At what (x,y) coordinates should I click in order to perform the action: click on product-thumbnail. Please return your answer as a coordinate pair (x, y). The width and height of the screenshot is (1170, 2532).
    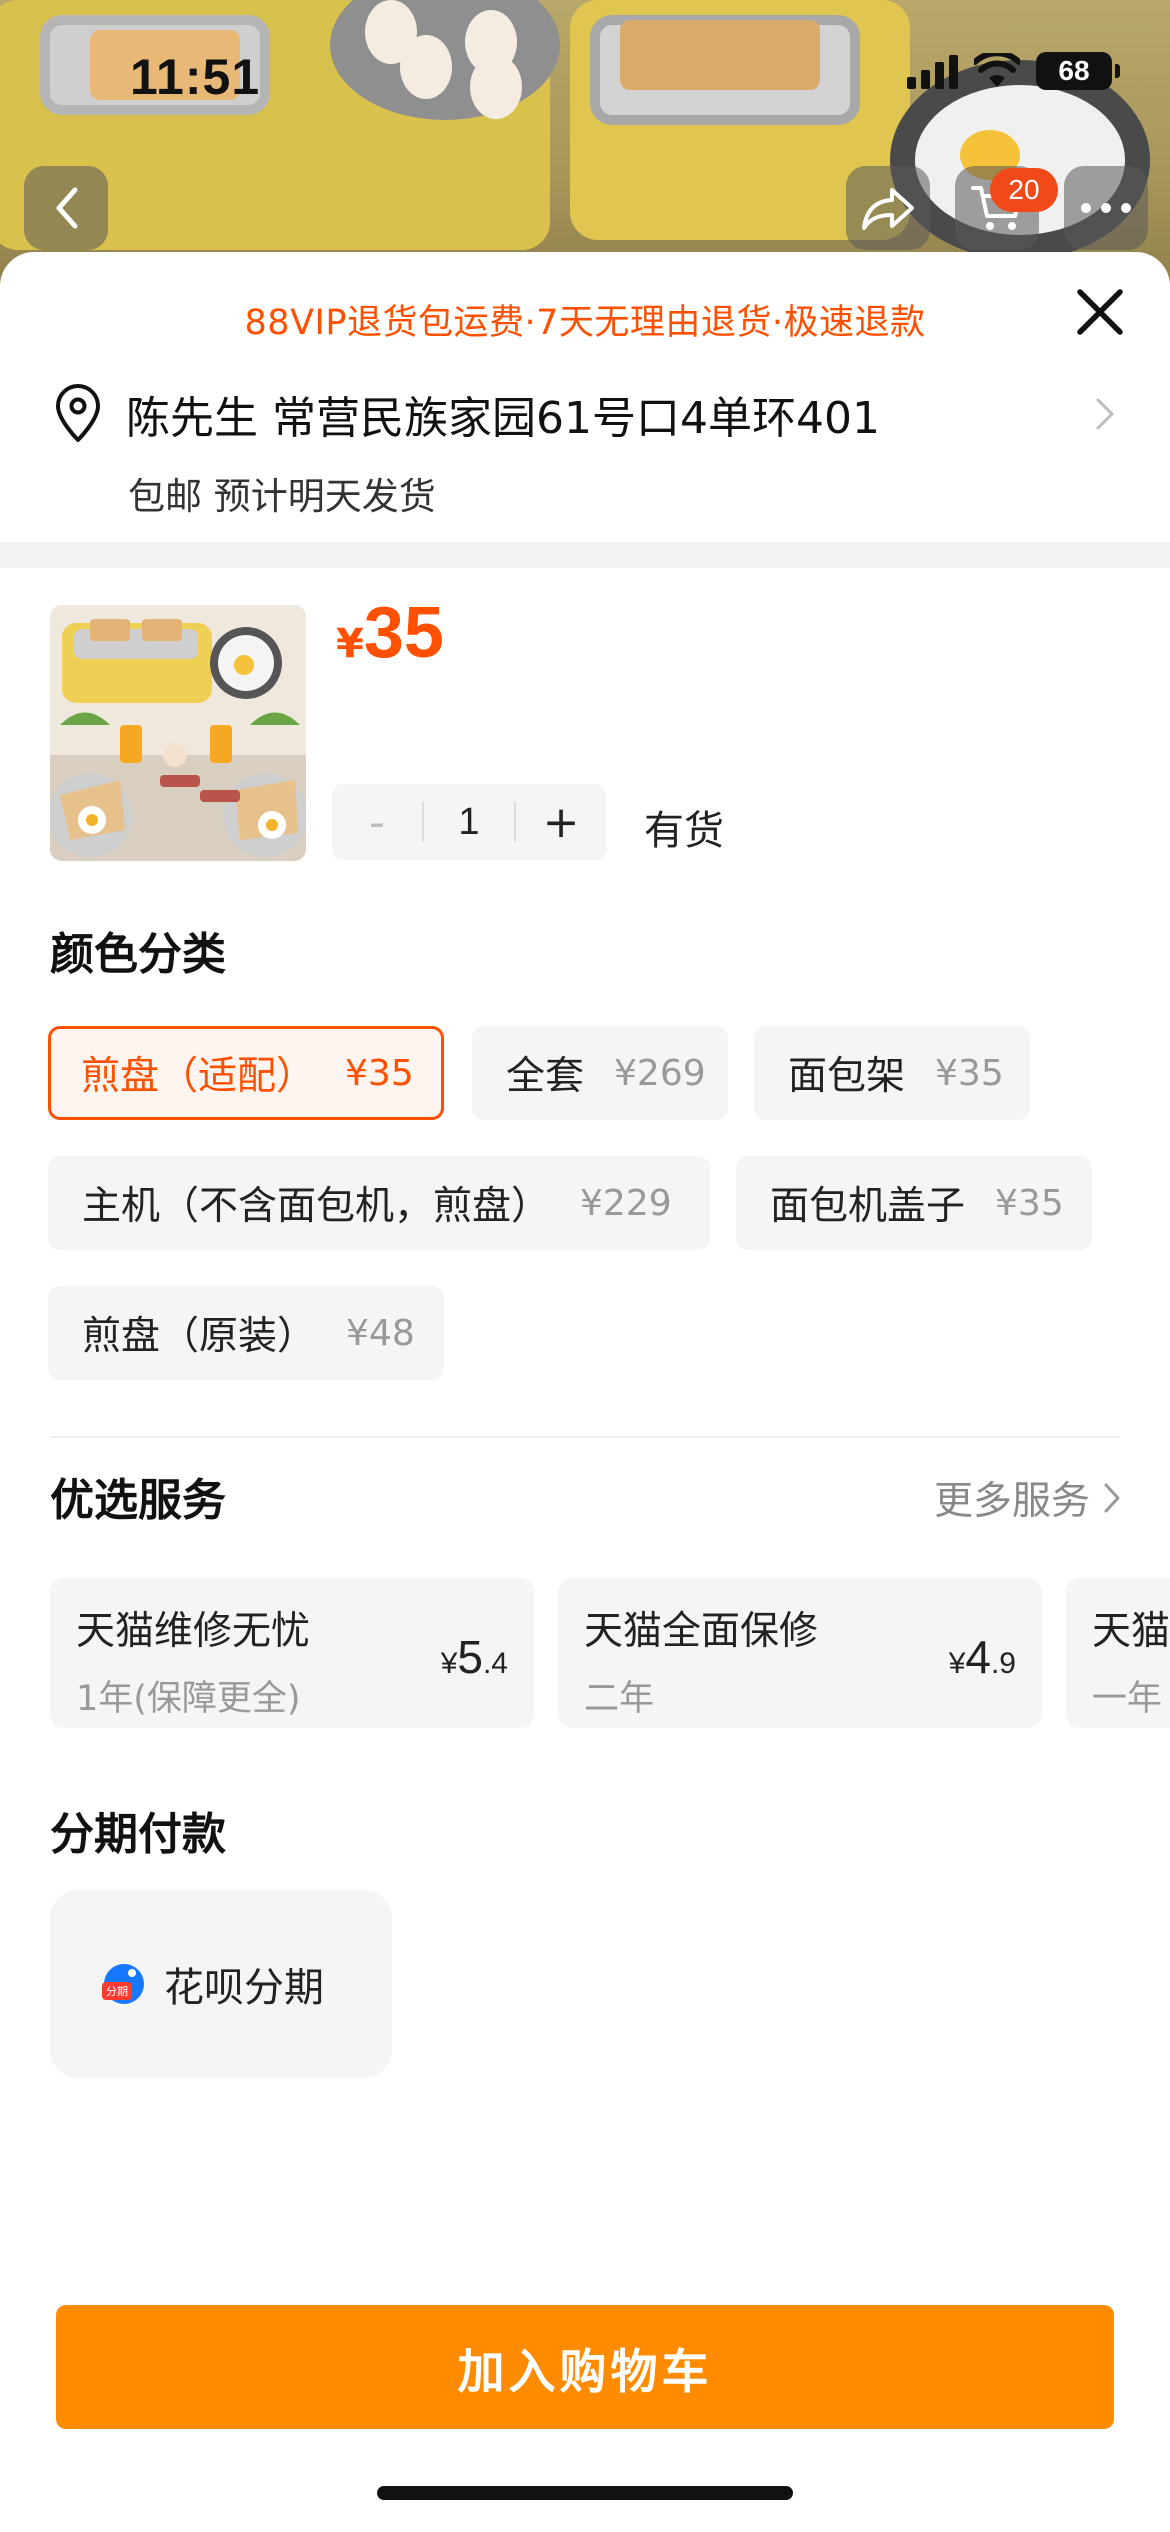
    Looking at the image, I should click on (178, 733).